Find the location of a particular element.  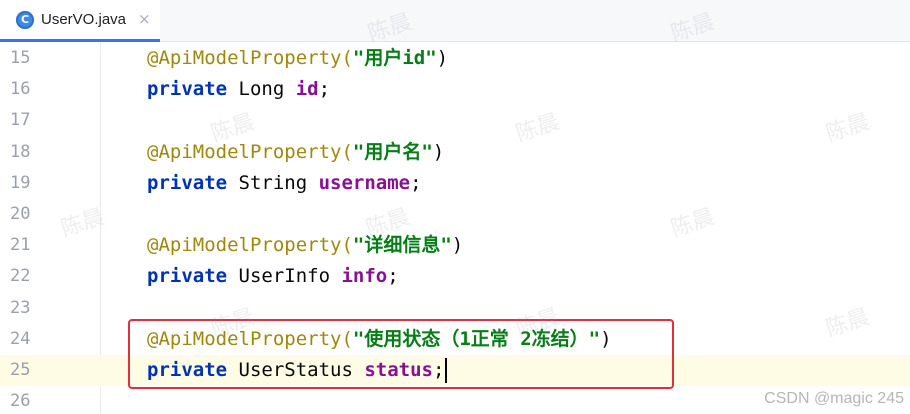

file-tab-label: UserVO.java is located at coordinates (84, 19).